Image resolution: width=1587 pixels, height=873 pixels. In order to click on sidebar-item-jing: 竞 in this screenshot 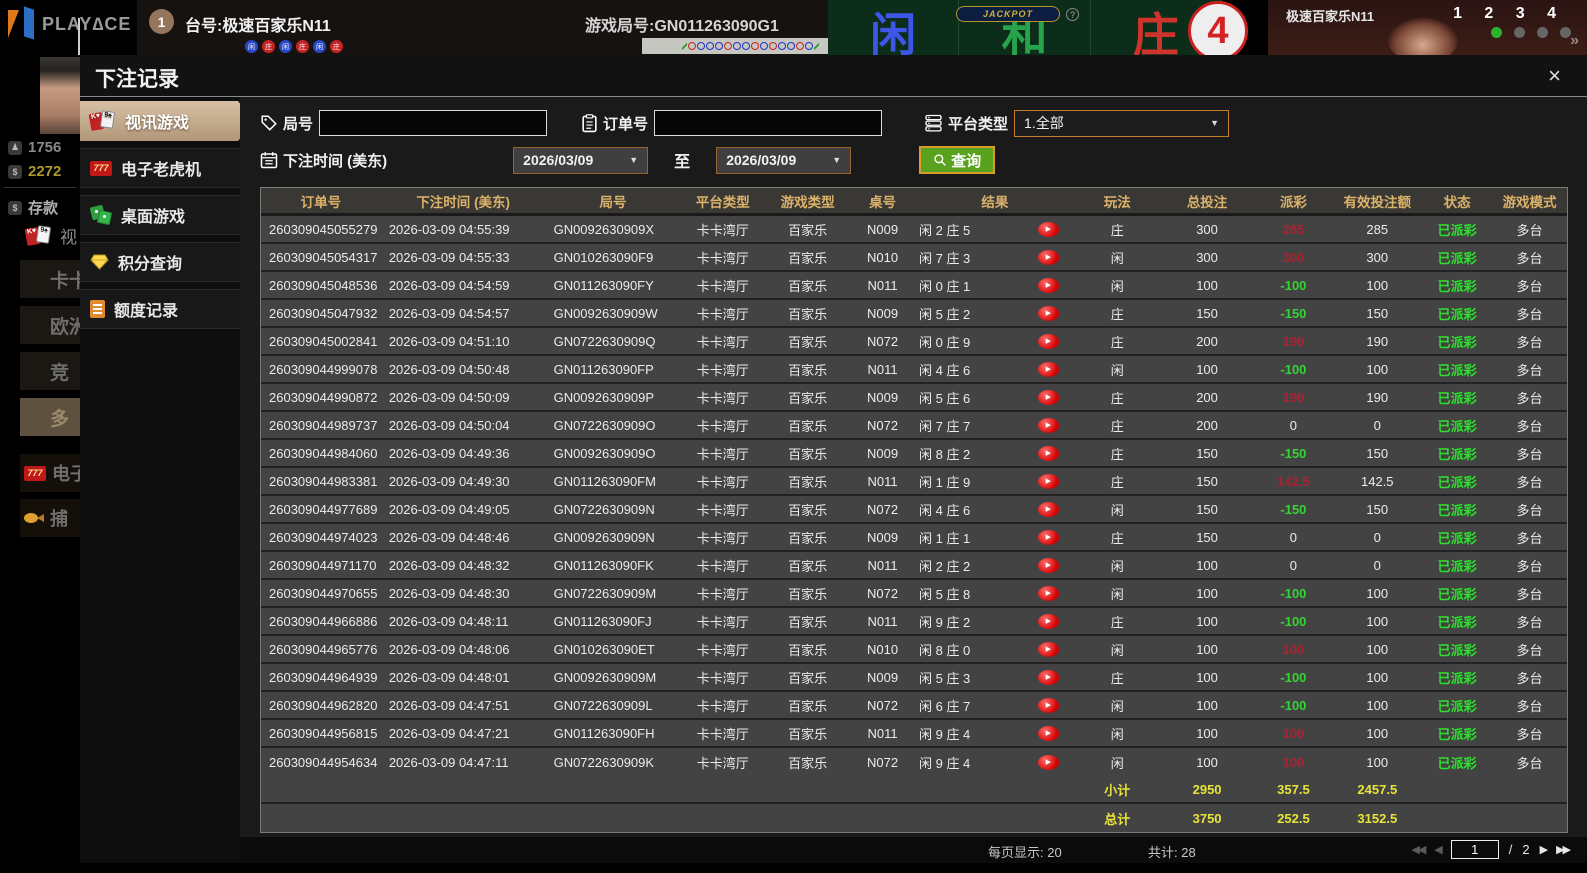, I will do `click(50, 371)`.